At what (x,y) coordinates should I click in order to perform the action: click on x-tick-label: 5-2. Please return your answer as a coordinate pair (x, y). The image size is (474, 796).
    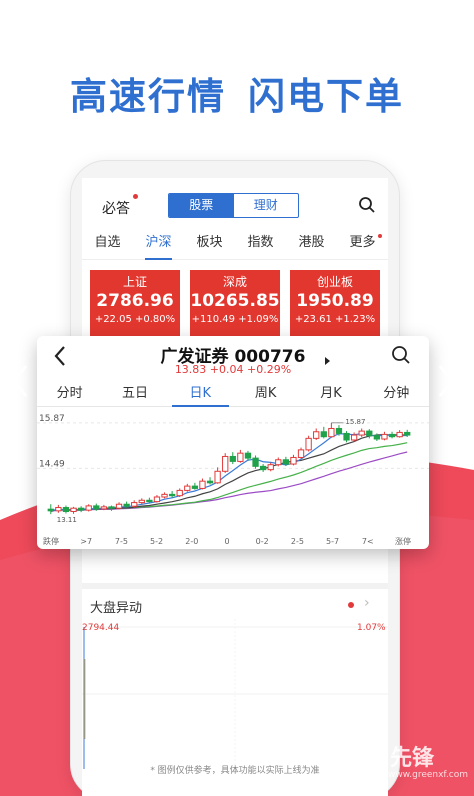
    Looking at the image, I should click on (156, 541).